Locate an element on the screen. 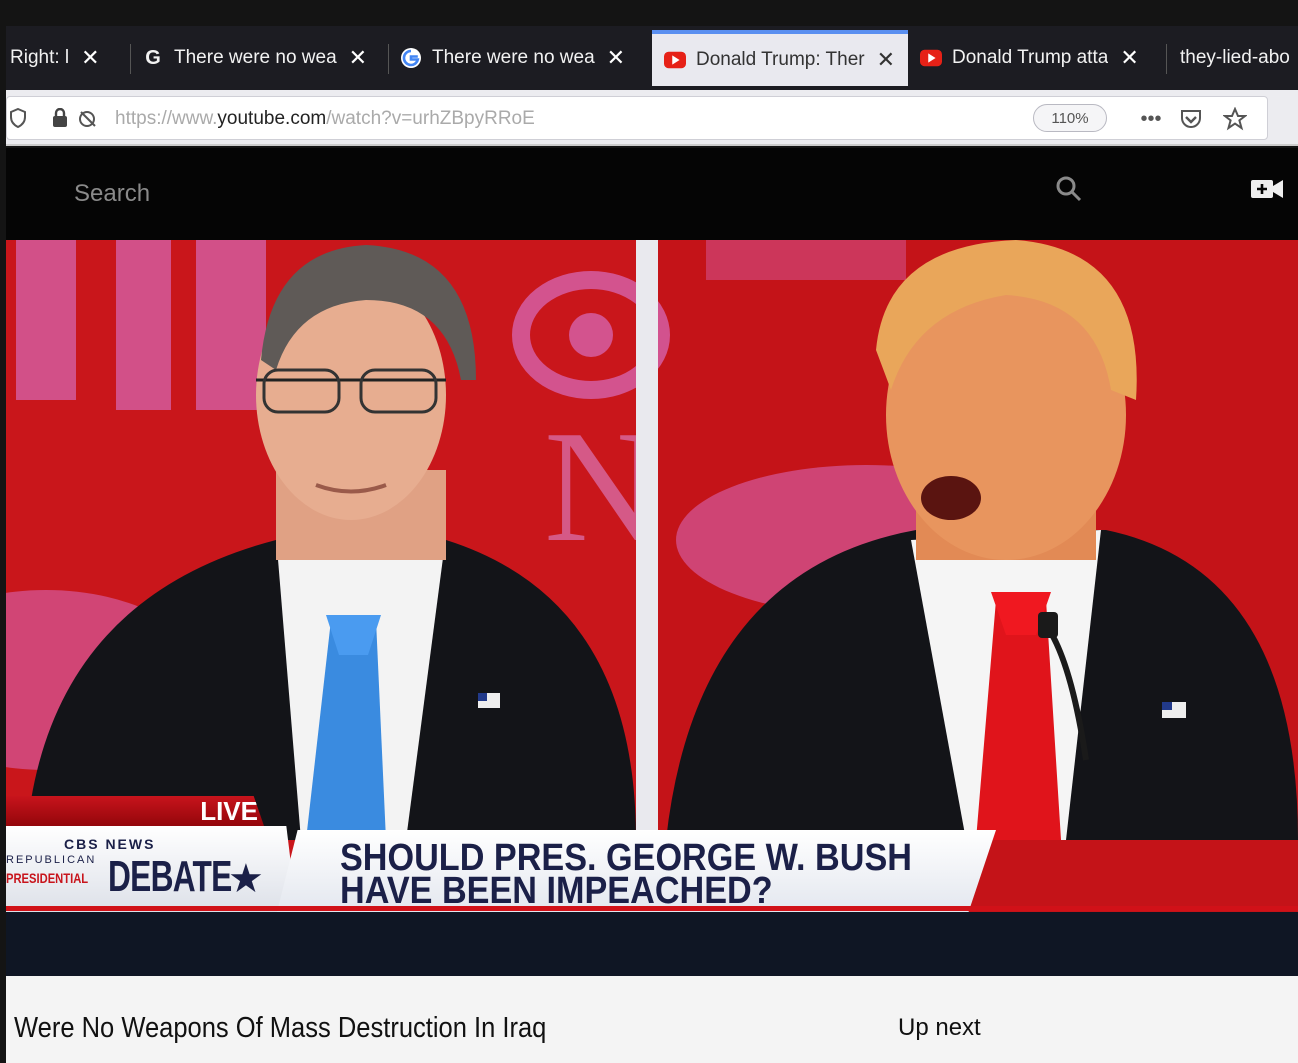 The height and width of the screenshot is (1063, 1298). shield-icon is located at coordinates (18, 118).